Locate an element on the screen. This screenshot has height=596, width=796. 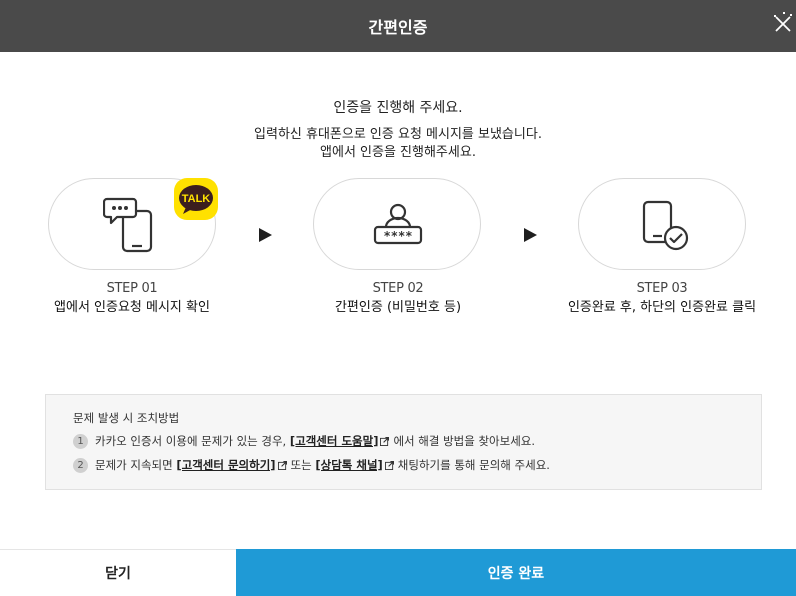
notice-title: 문제 발생 시 조치방법 is located at coordinates (126, 418).